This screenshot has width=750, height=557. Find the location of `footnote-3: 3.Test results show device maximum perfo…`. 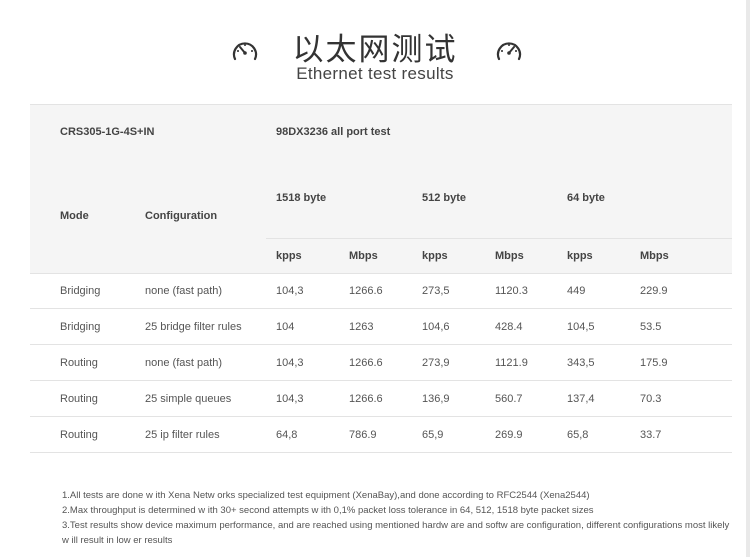

footnote-3: 3.Test results show device maximum perfo… is located at coordinates (396, 533).